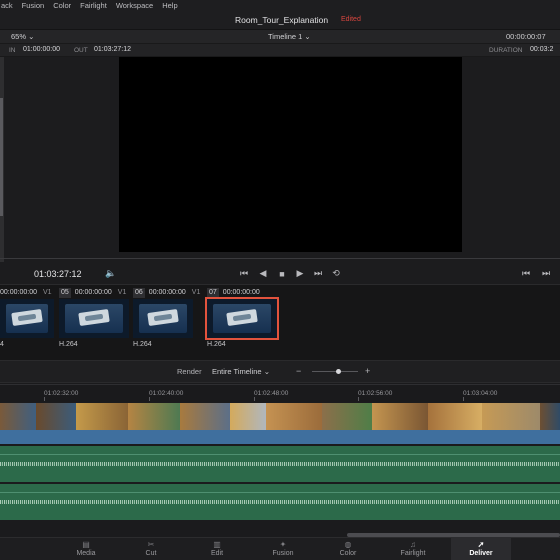  I want to click on project-title: Room_Tour_Explanation, so click(282, 20).